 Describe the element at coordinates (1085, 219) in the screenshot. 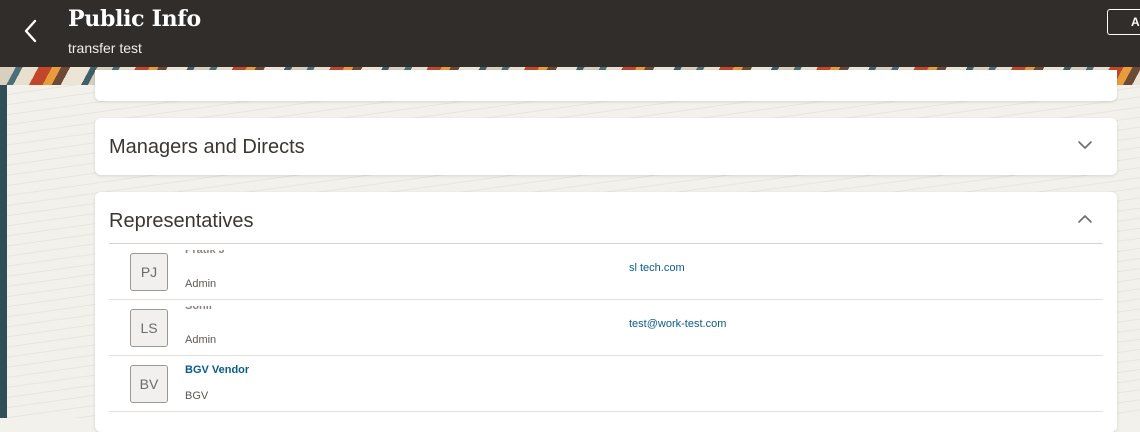

I see `chevron-up-icon` at that location.